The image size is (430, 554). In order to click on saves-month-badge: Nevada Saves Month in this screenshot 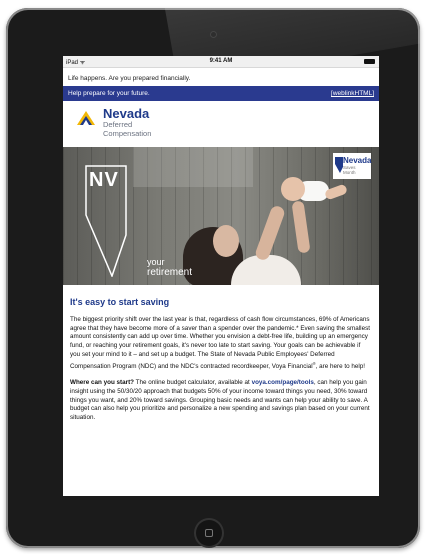, I will do `click(352, 166)`.